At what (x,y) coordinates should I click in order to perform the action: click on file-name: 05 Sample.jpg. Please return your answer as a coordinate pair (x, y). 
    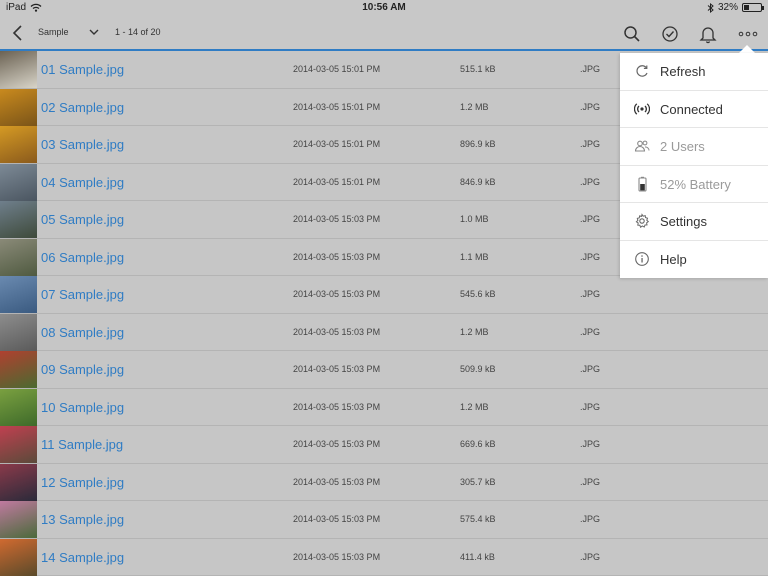
    Looking at the image, I should click on (83, 219).